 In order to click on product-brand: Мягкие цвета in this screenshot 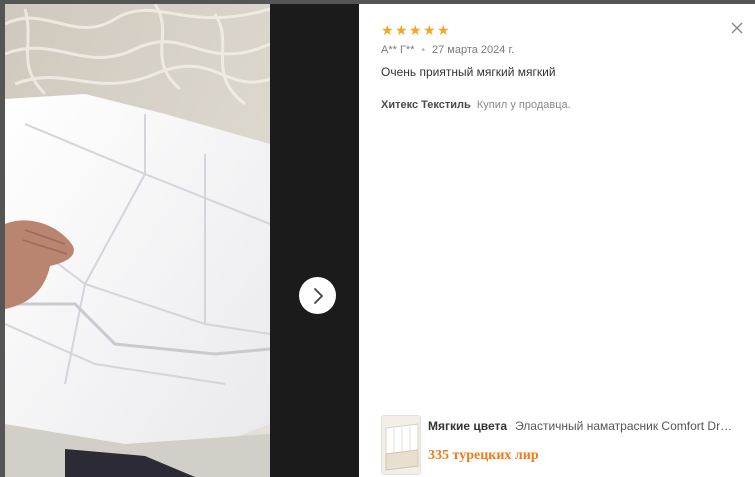, I will do `click(468, 426)`.